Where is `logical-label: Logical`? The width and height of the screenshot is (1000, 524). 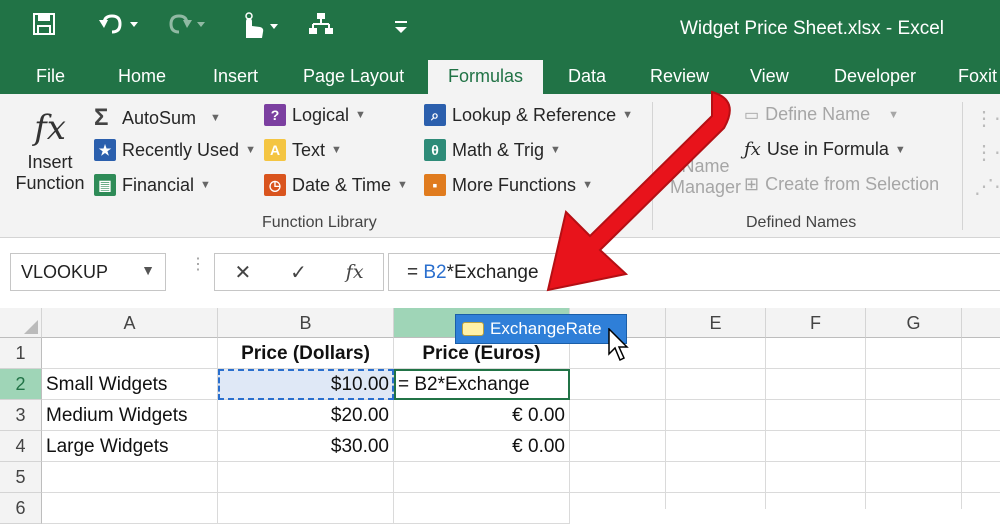
logical-label: Logical is located at coordinates (321, 114).